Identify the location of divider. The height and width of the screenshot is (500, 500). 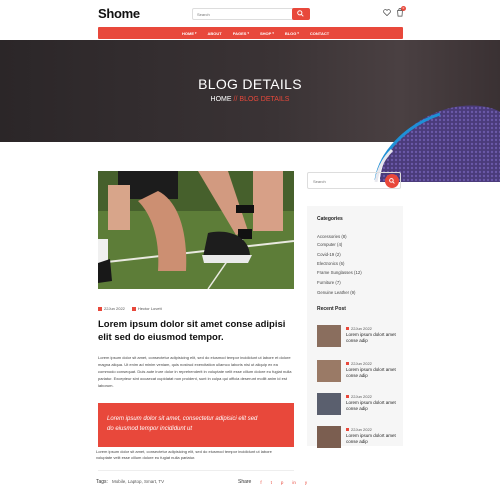
(196, 470).